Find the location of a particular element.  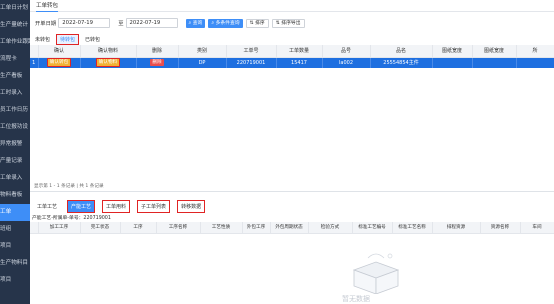

detail-tabs: 工单工艺 产能工艺 工单用料 子工单列表 转移数据 is located at coordinates (123, 206).